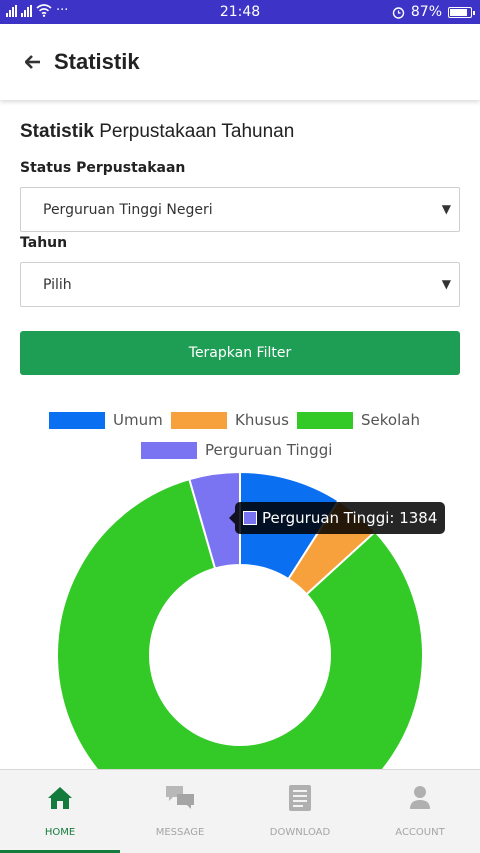 The height and width of the screenshot is (853, 480). What do you see at coordinates (458, 12) in the screenshot?
I see `battery-level` at bounding box center [458, 12].